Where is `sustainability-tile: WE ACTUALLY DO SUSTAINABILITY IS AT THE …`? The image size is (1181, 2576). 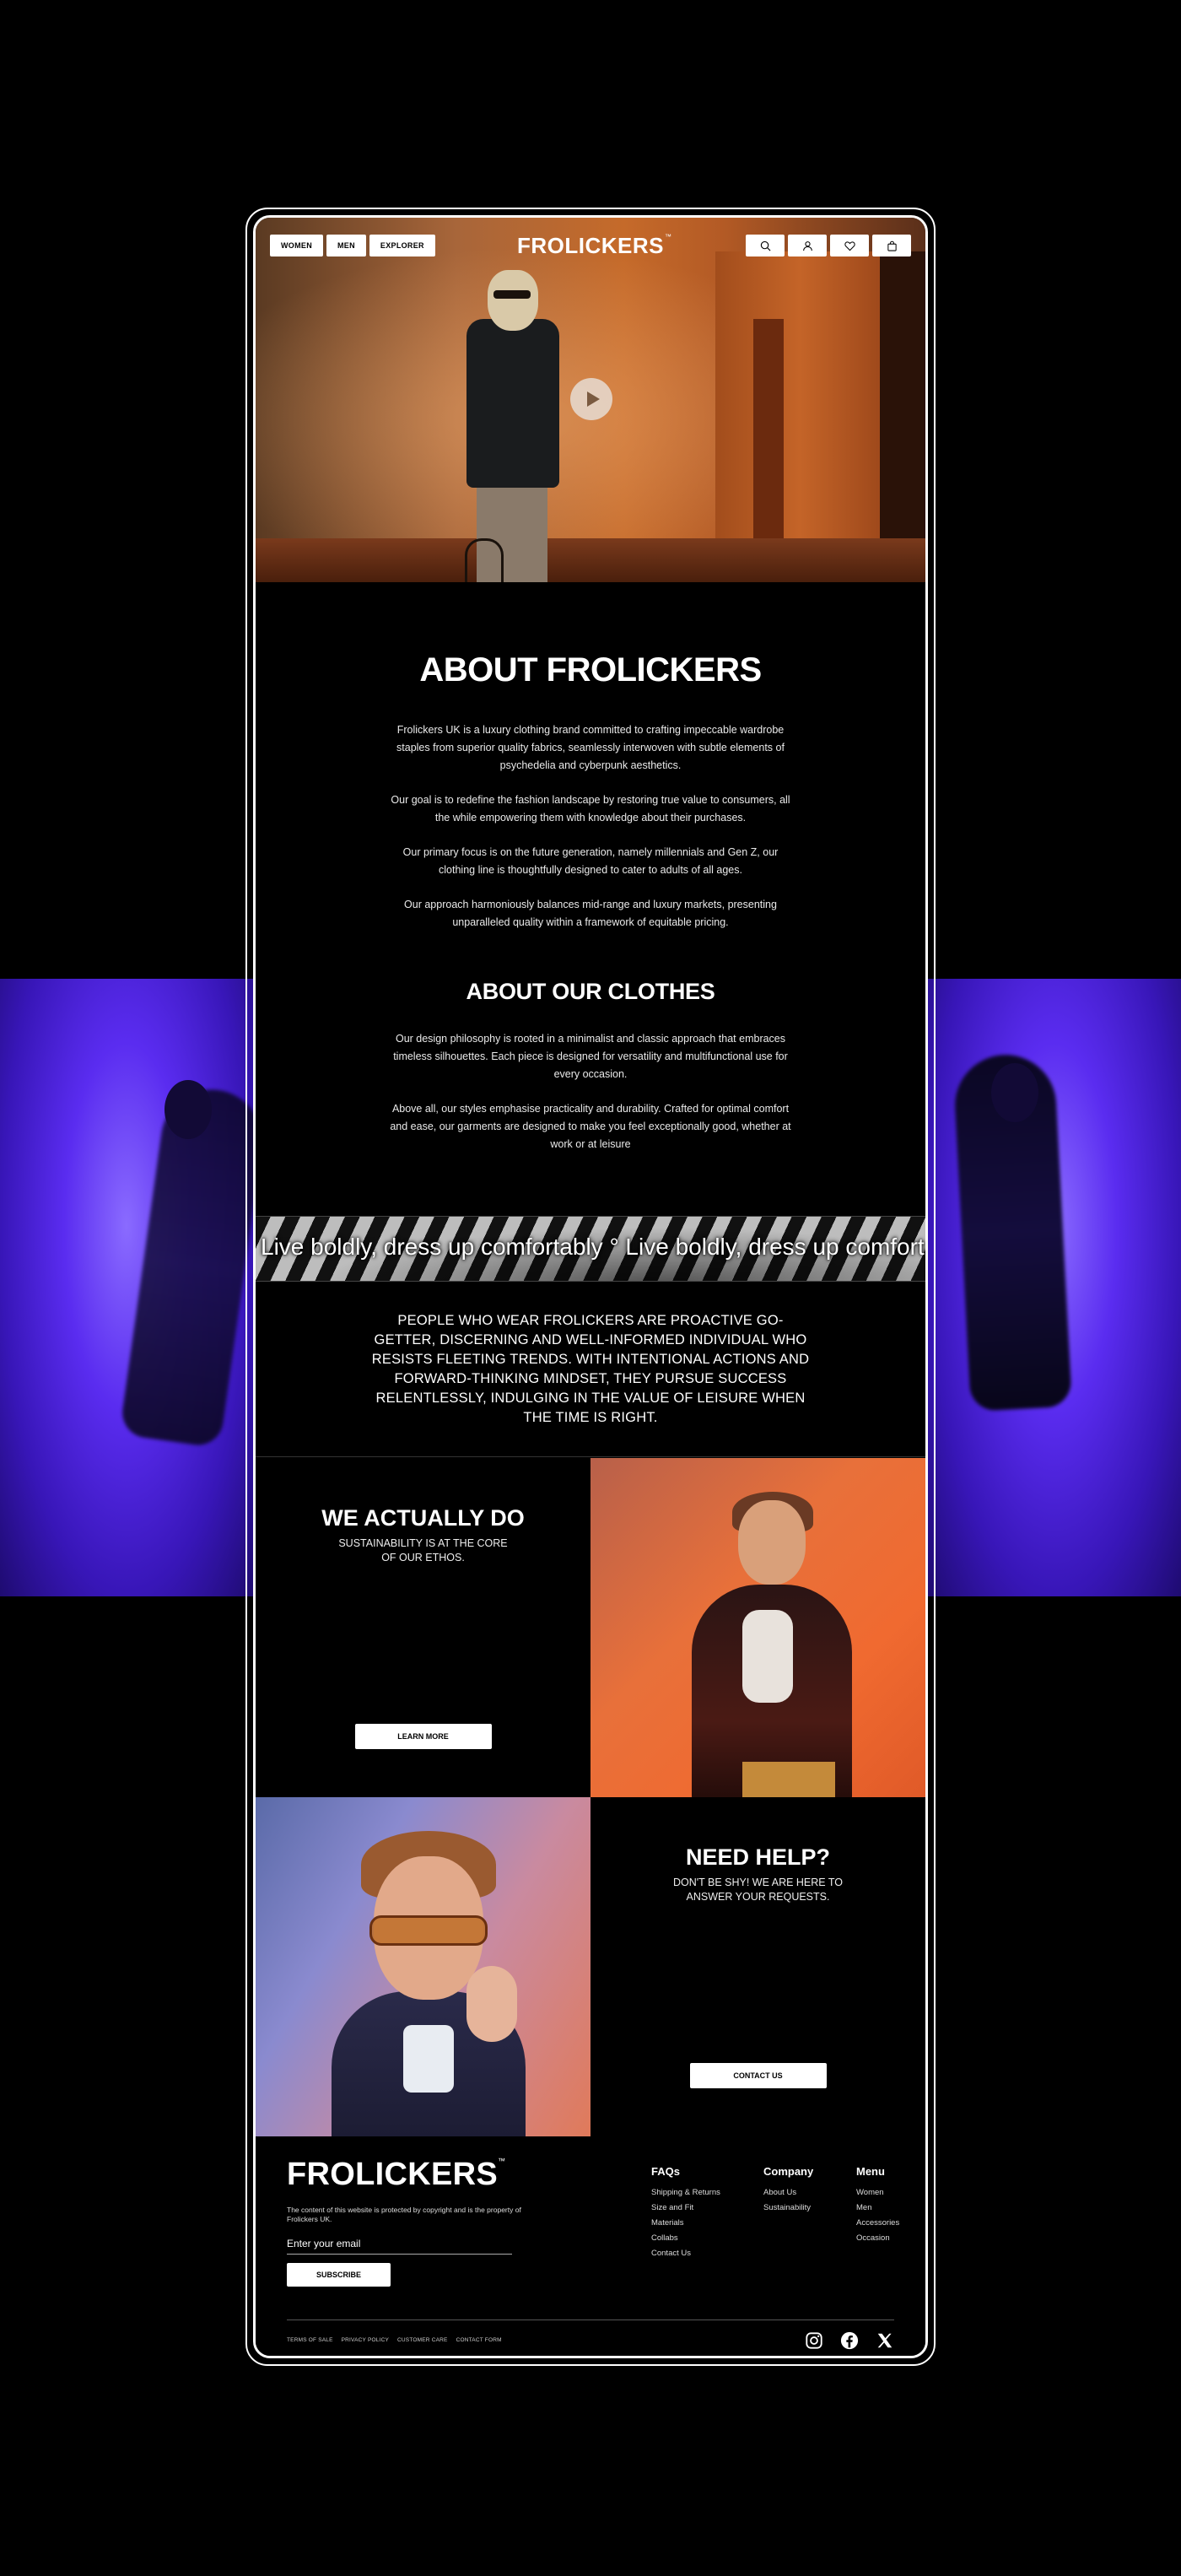
sustainability-tile: WE ACTUALLY DO SUSTAINABILITY IS AT THE … is located at coordinates (423, 1627).